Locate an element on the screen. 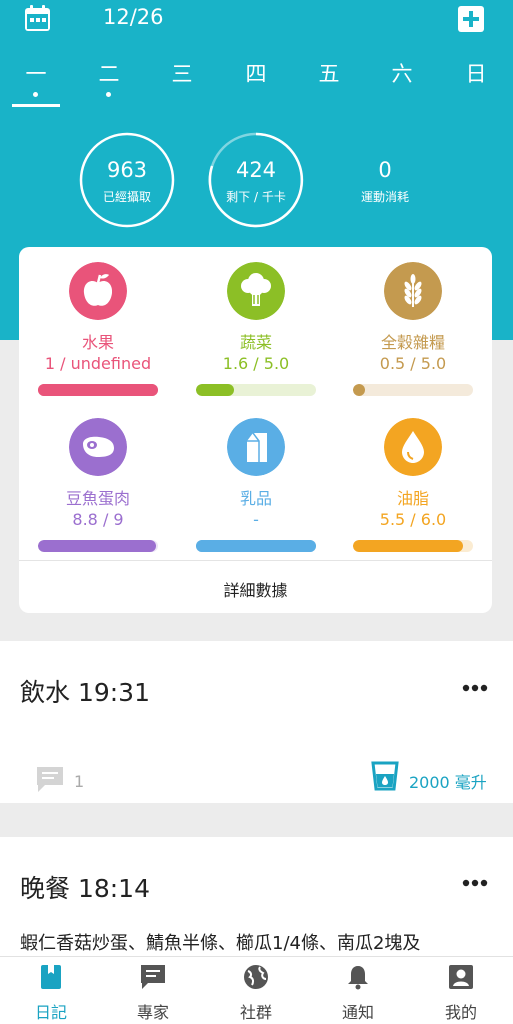  current-date: 12/26 is located at coordinates (133, 17).